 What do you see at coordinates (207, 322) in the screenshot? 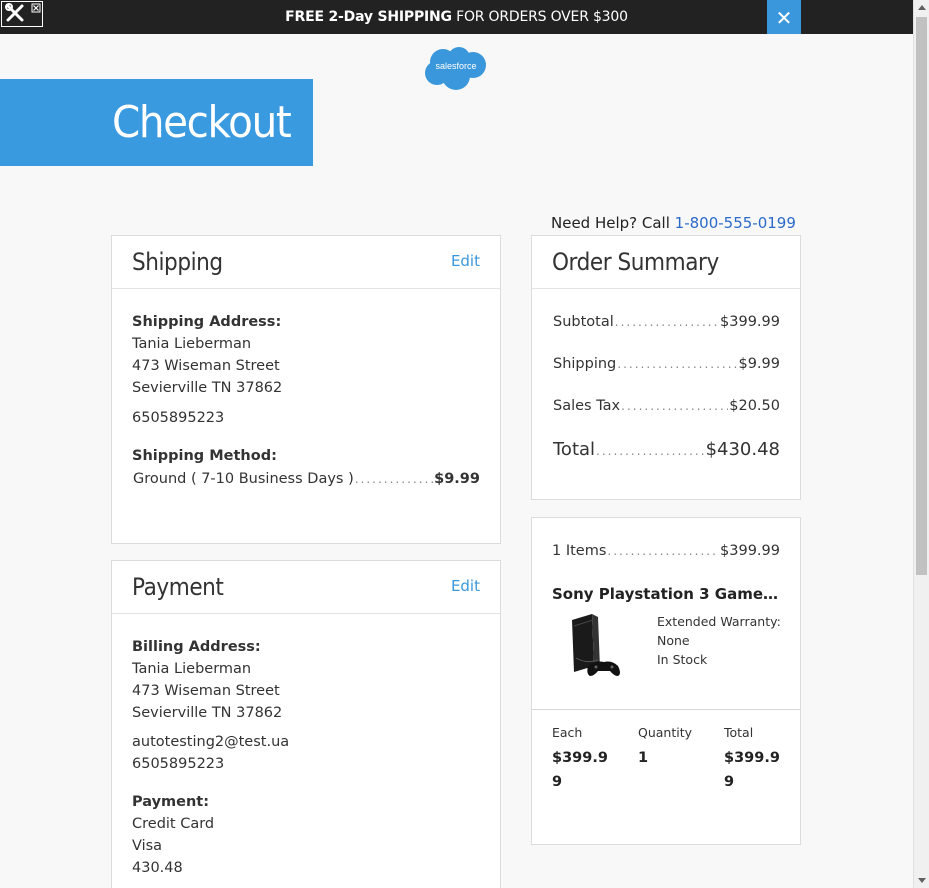
I see `shipping-address-label: Shipping Address:` at bounding box center [207, 322].